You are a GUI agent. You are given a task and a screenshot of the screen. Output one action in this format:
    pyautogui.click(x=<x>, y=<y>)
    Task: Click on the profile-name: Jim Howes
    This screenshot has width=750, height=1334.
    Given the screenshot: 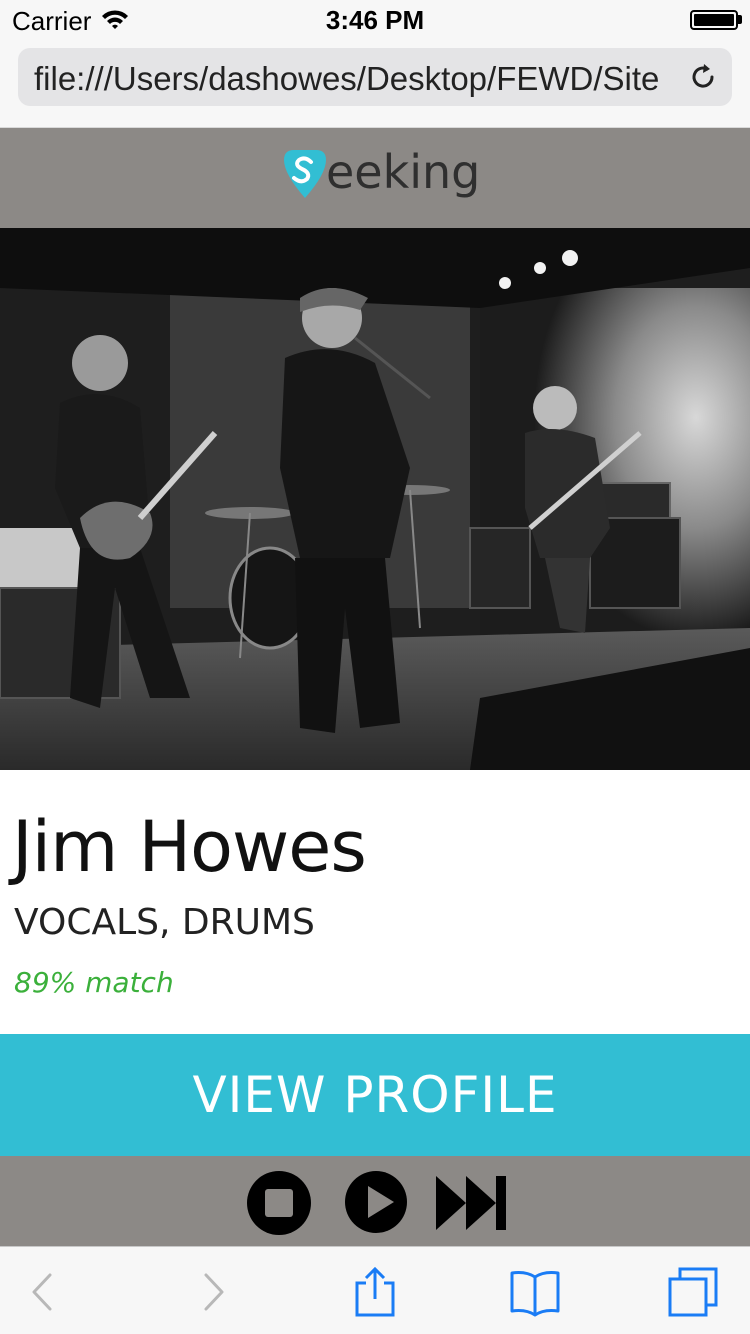 What is the action you would take?
    pyautogui.click(x=189, y=847)
    